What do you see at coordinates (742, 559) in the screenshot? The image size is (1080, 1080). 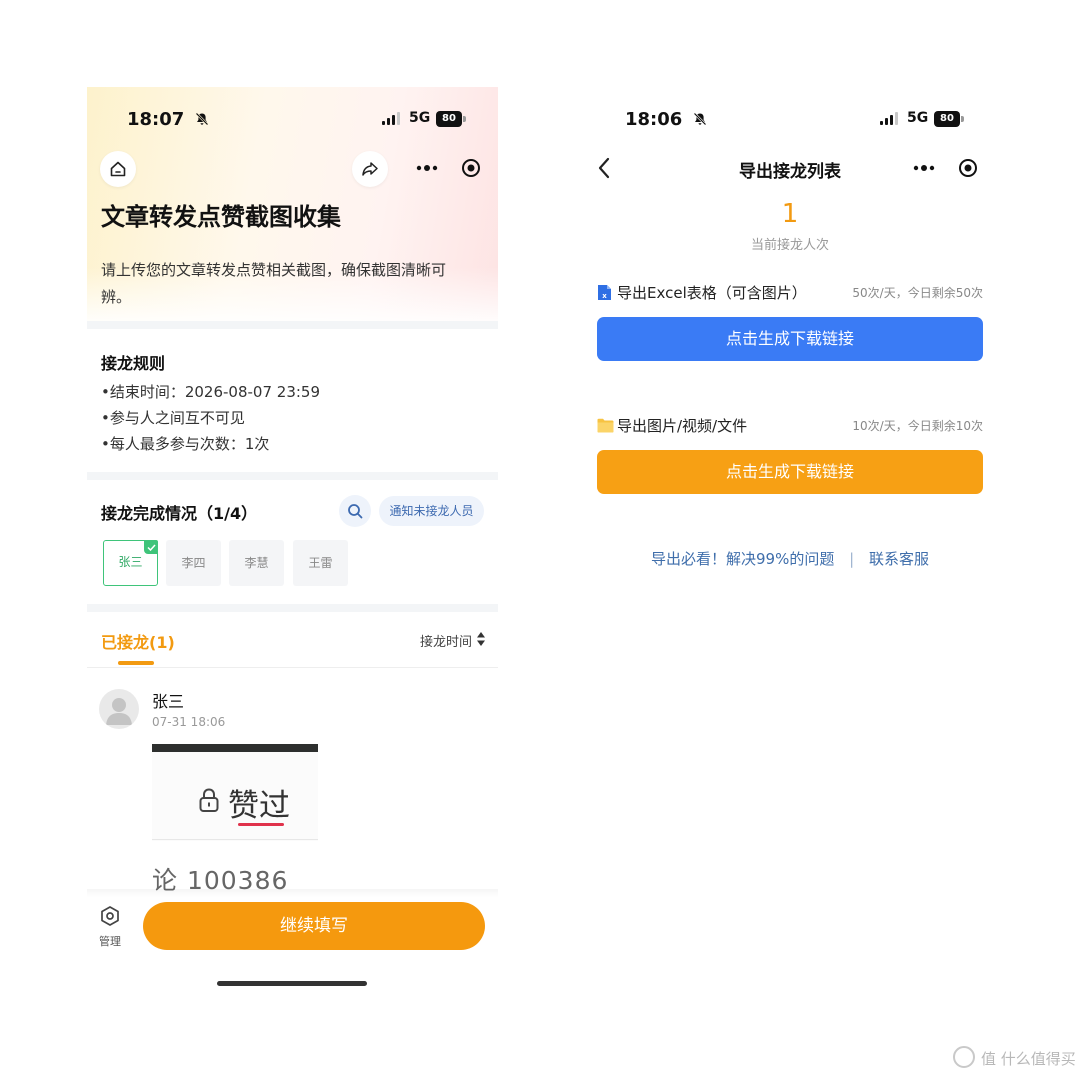 I see `export-help-link: 导出必看！解决99%的问题` at bounding box center [742, 559].